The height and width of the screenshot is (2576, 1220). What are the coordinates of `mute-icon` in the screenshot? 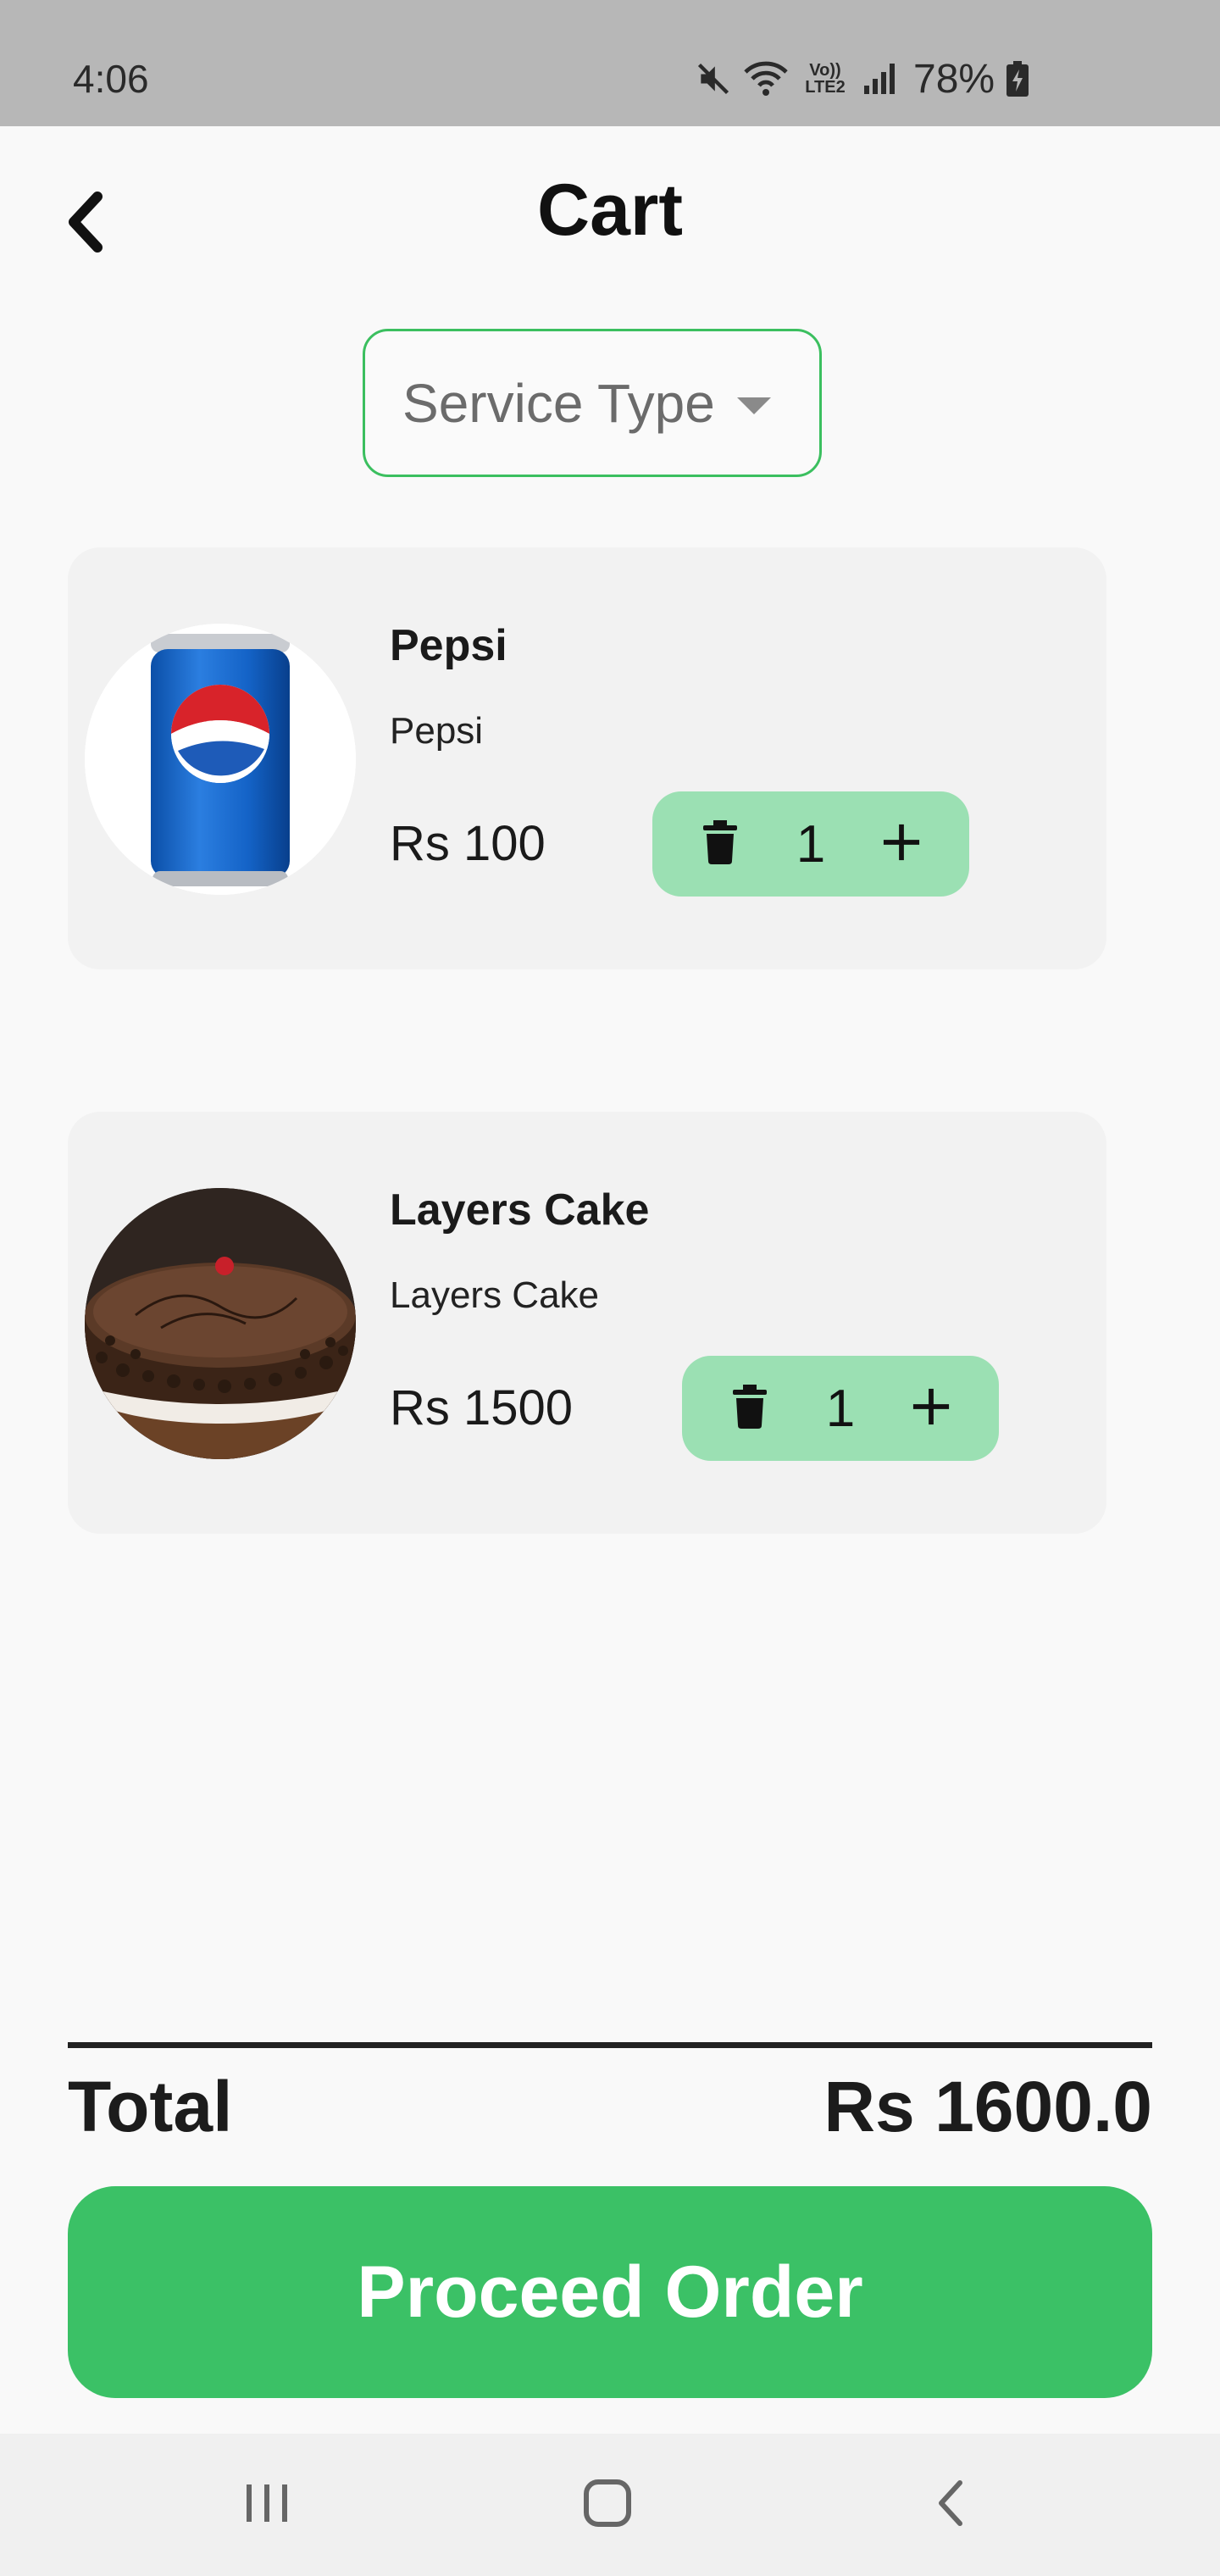 It's located at (713, 78).